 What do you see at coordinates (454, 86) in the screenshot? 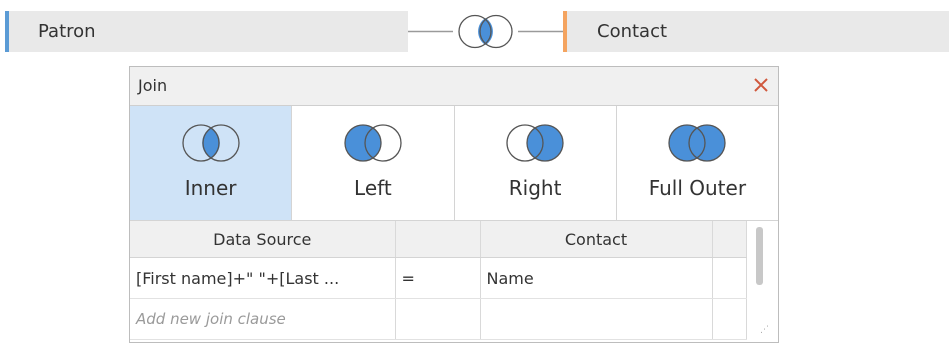
I see `dialog-header: Join` at bounding box center [454, 86].